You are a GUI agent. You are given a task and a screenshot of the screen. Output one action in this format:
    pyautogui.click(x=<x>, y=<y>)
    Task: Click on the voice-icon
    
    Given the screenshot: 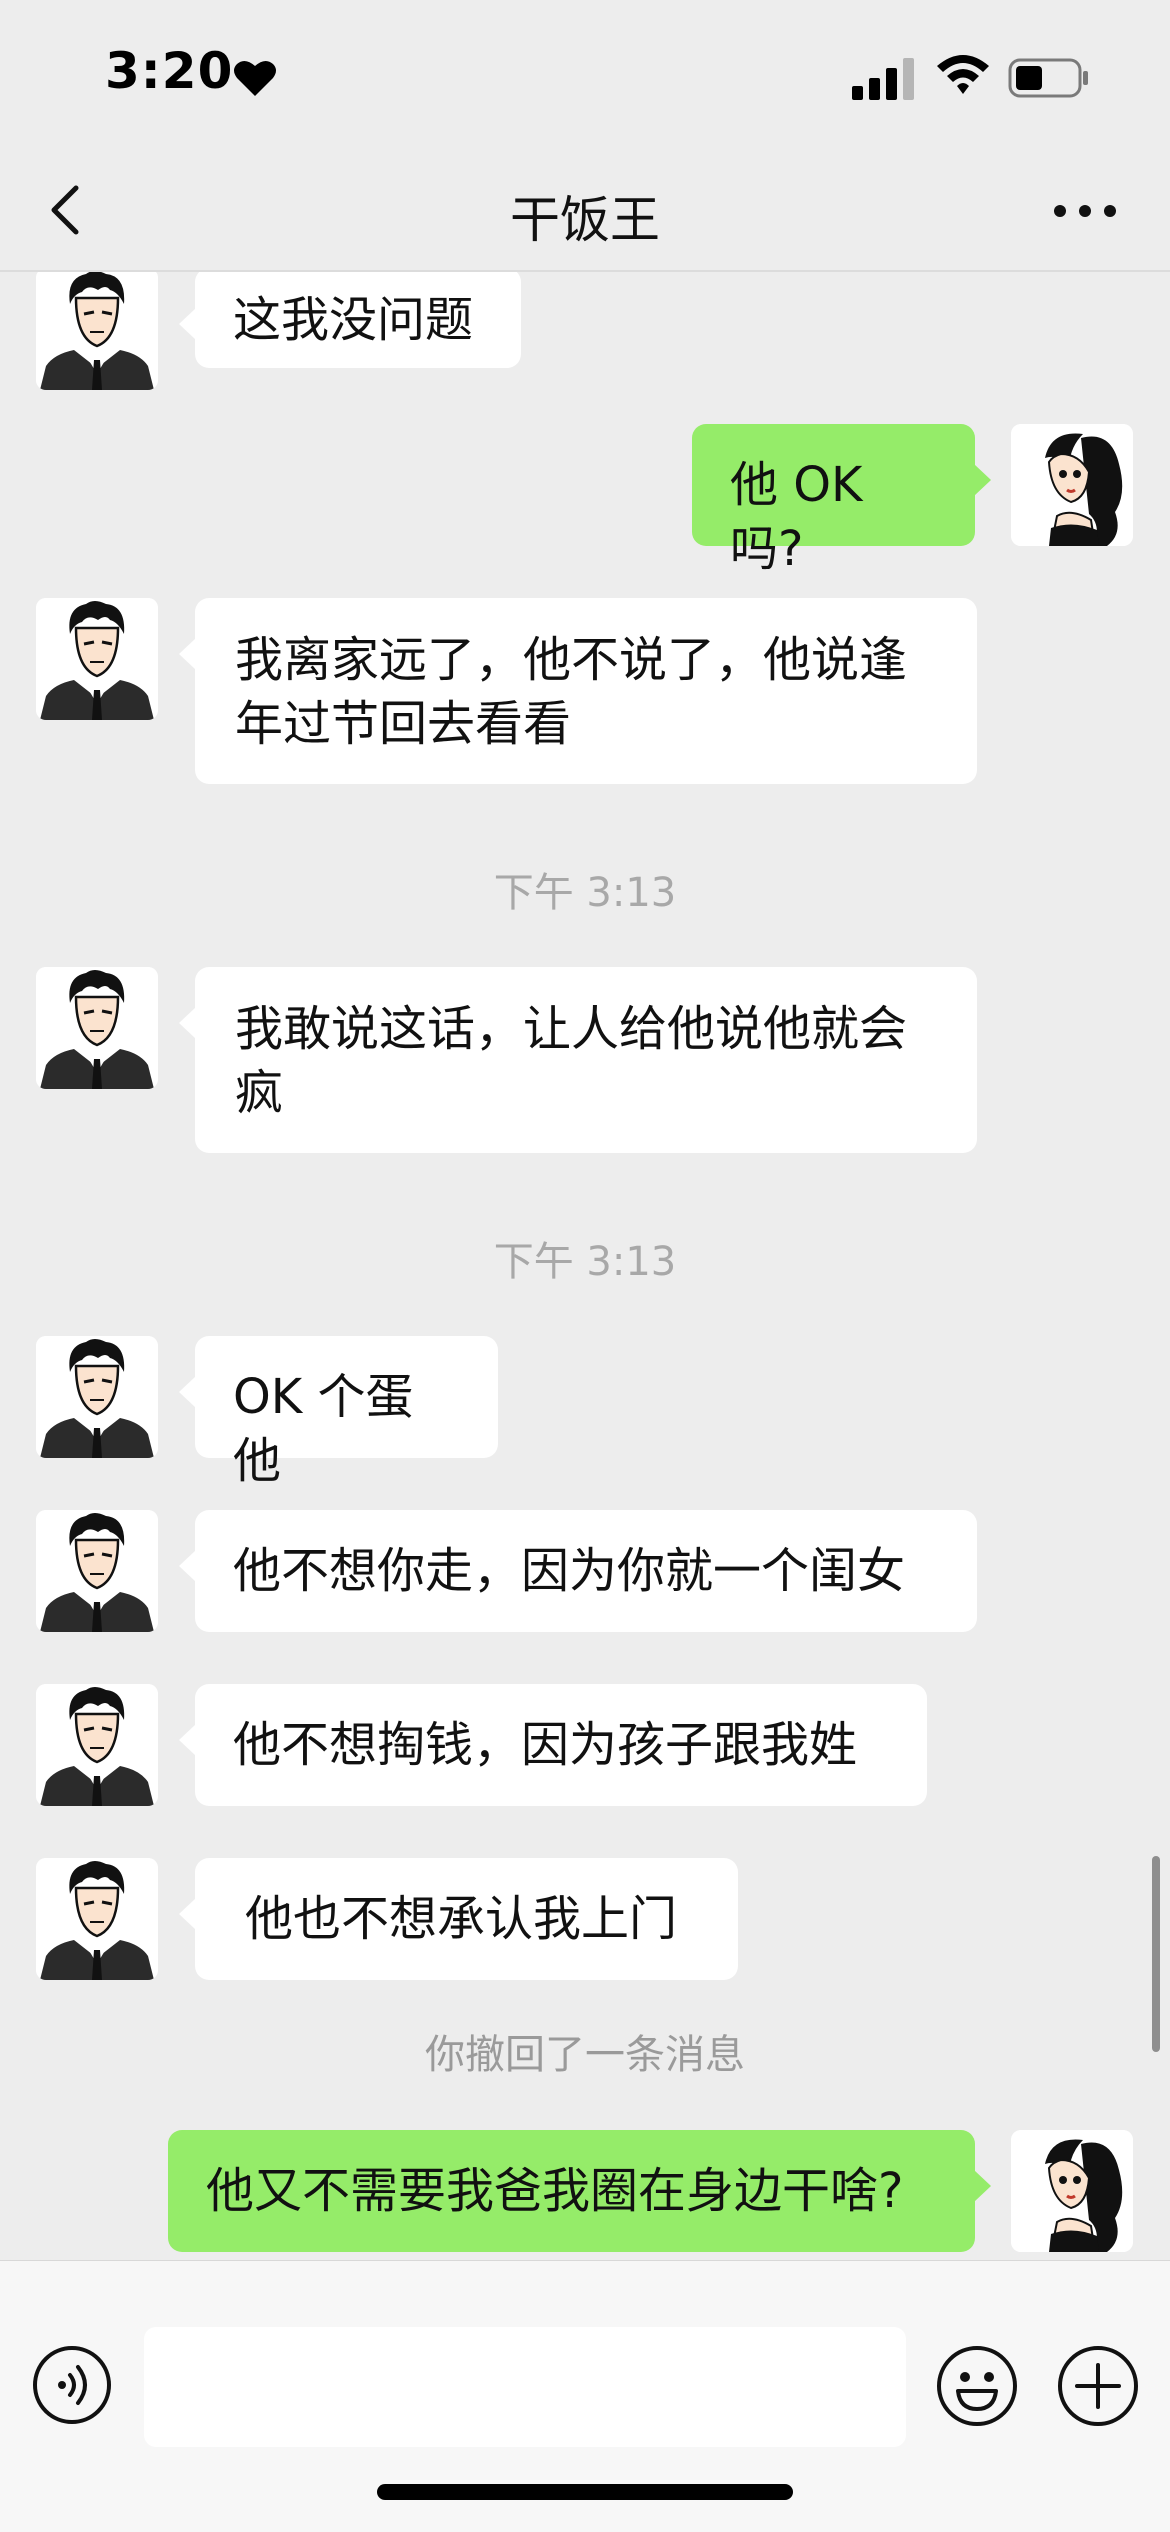 What is the action you would take?
    pyautogui.click(x=72, y=2385)
    